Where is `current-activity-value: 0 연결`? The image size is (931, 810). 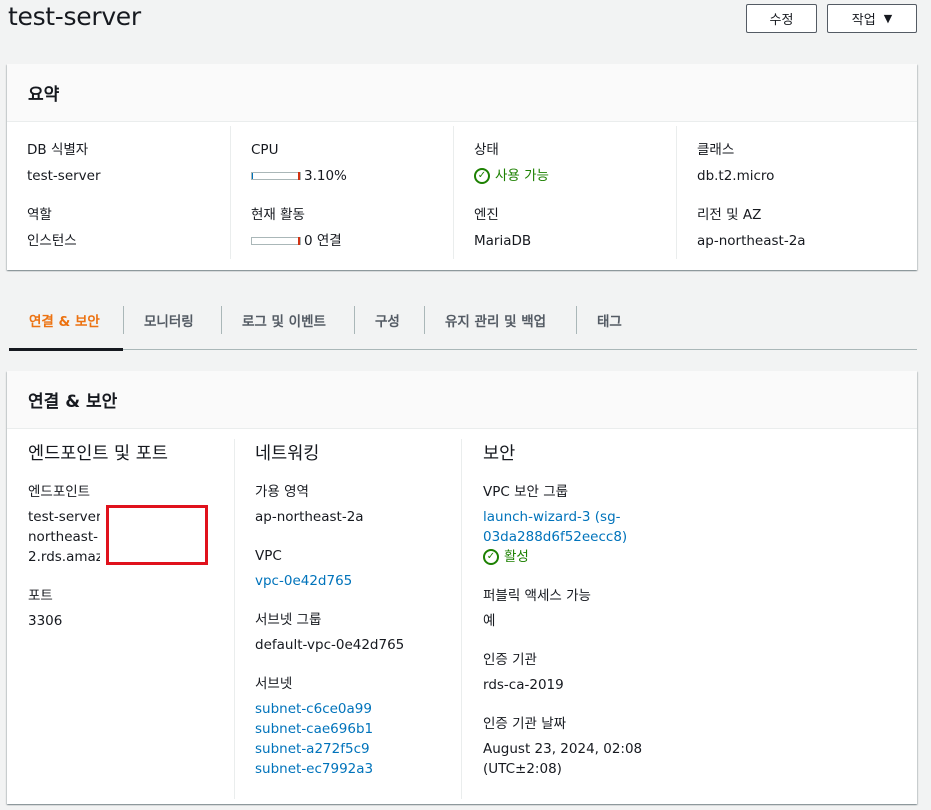
current-activity-value: 0 연결 is located at coordinates (323, 241).